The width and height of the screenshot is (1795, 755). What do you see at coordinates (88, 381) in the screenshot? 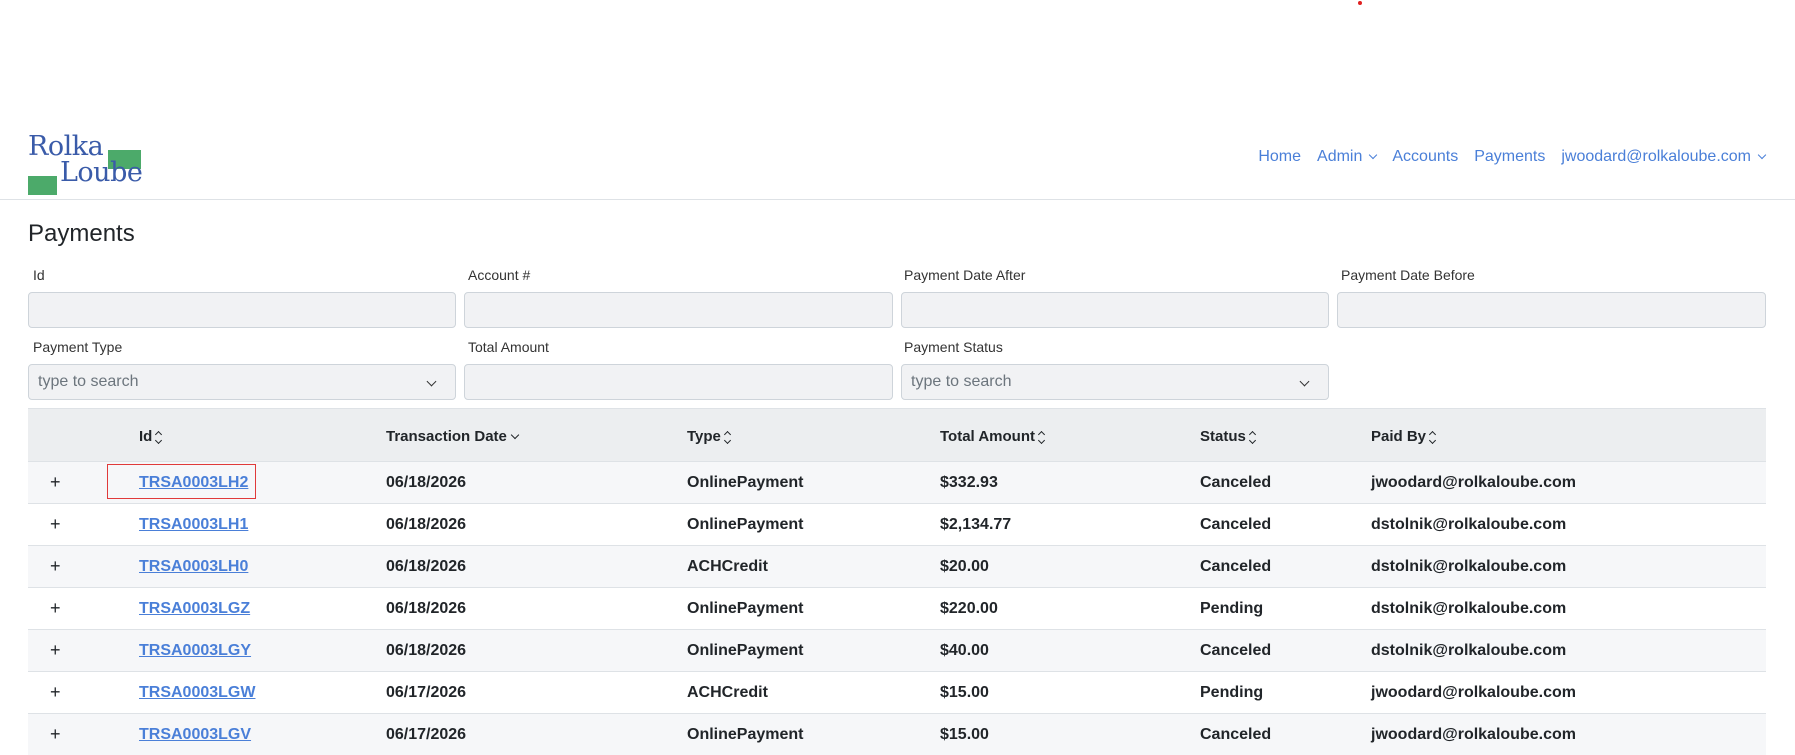
I see `payment-type-placeholder: type to search` at bounding box center [88, 381].